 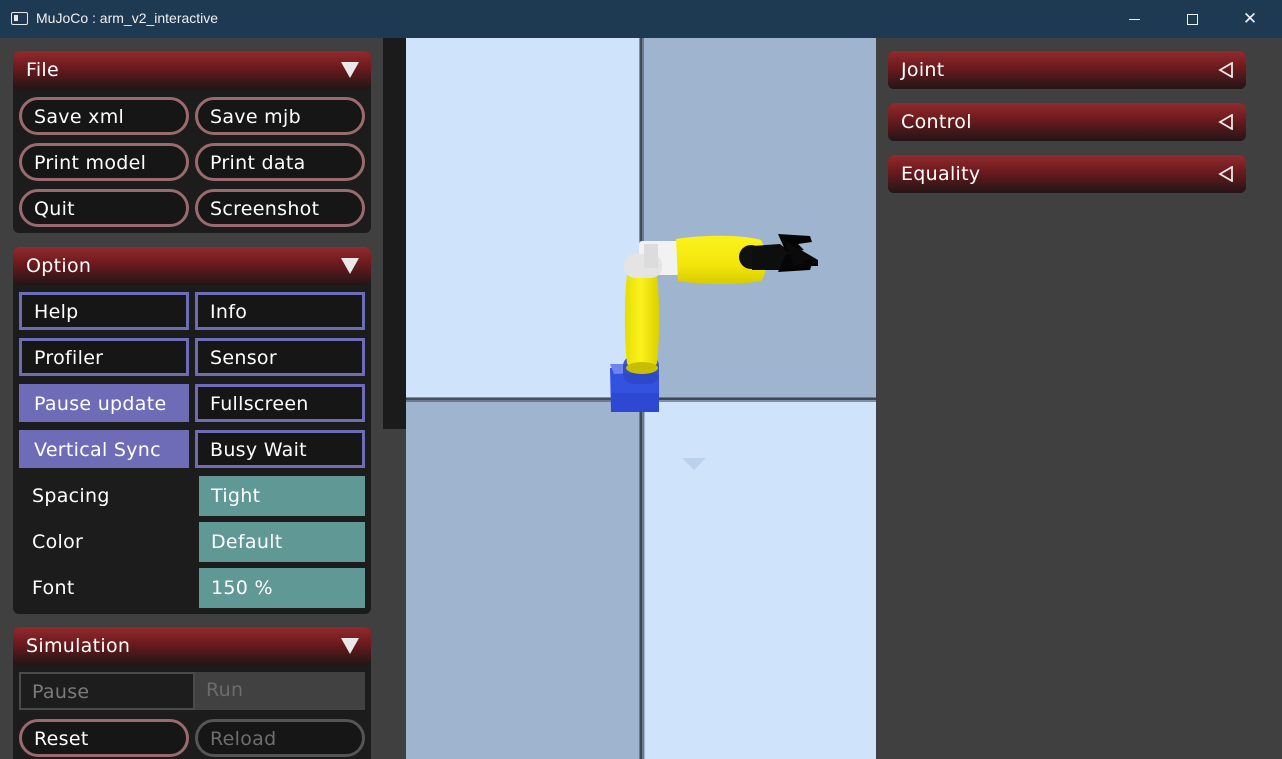 What do you see at coordinates (192, 70) in the screenshot?
I see `file-section-header: File` at bounding box center [192, 70].